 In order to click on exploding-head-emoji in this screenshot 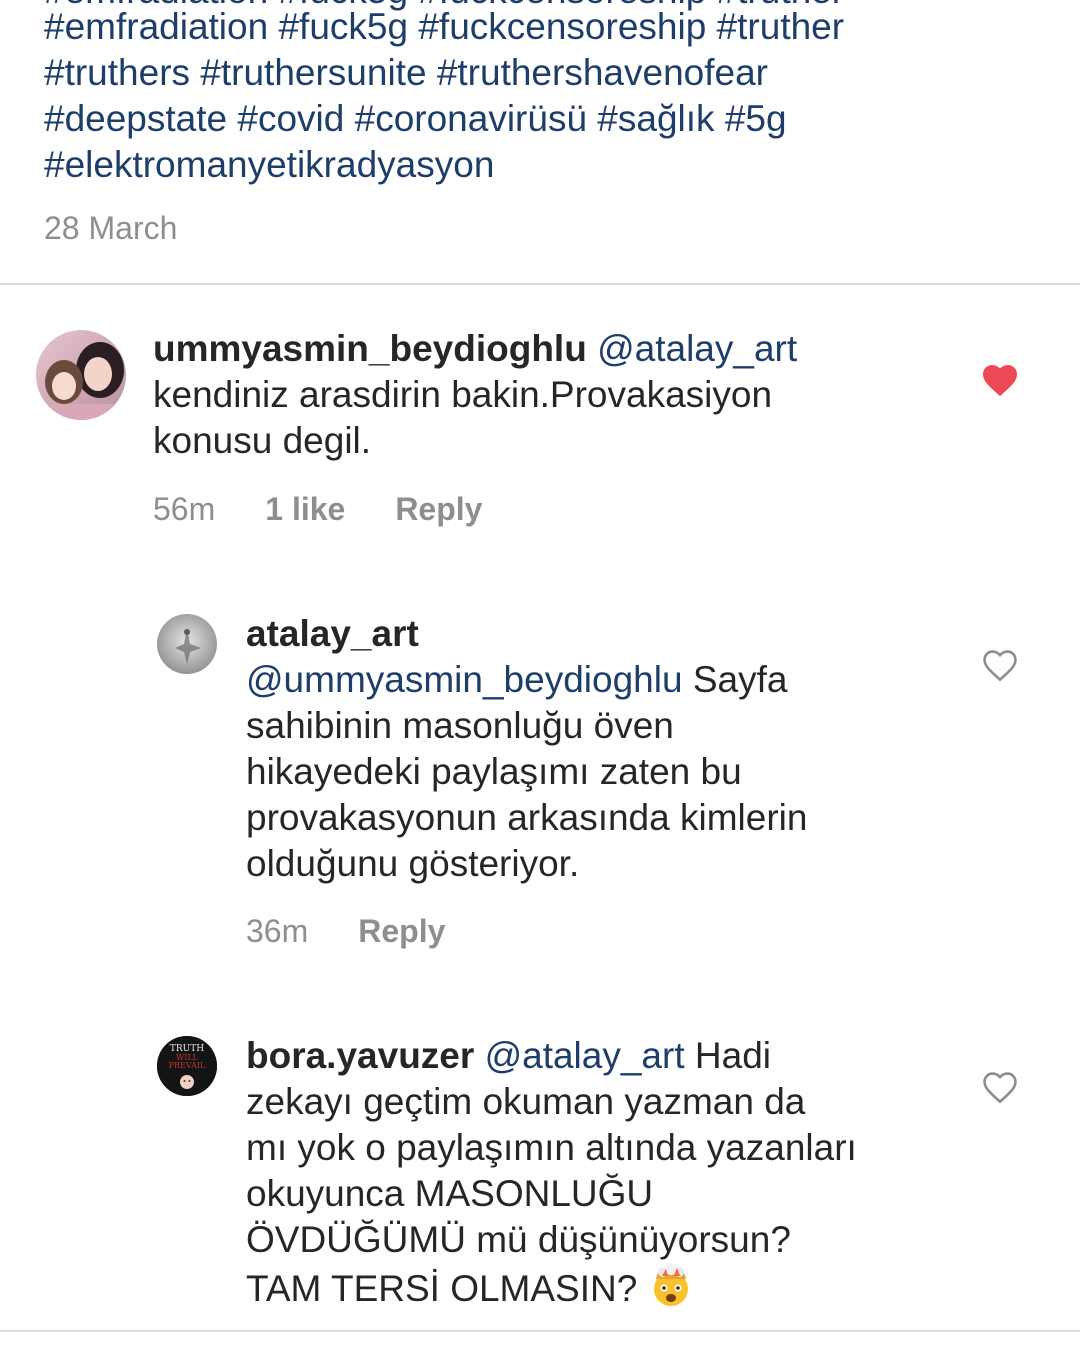, I will do `click(671, 1286)`.